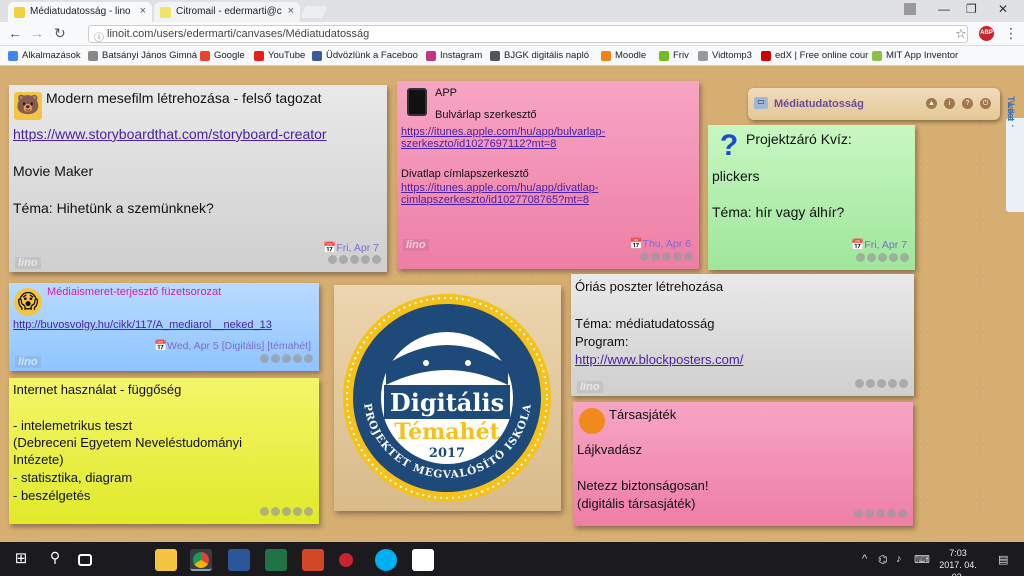  What do you see at coordinates (674, 55) in the screenshot?
I see `bookmark-friv: Friv` at bounding box center [674, 55].